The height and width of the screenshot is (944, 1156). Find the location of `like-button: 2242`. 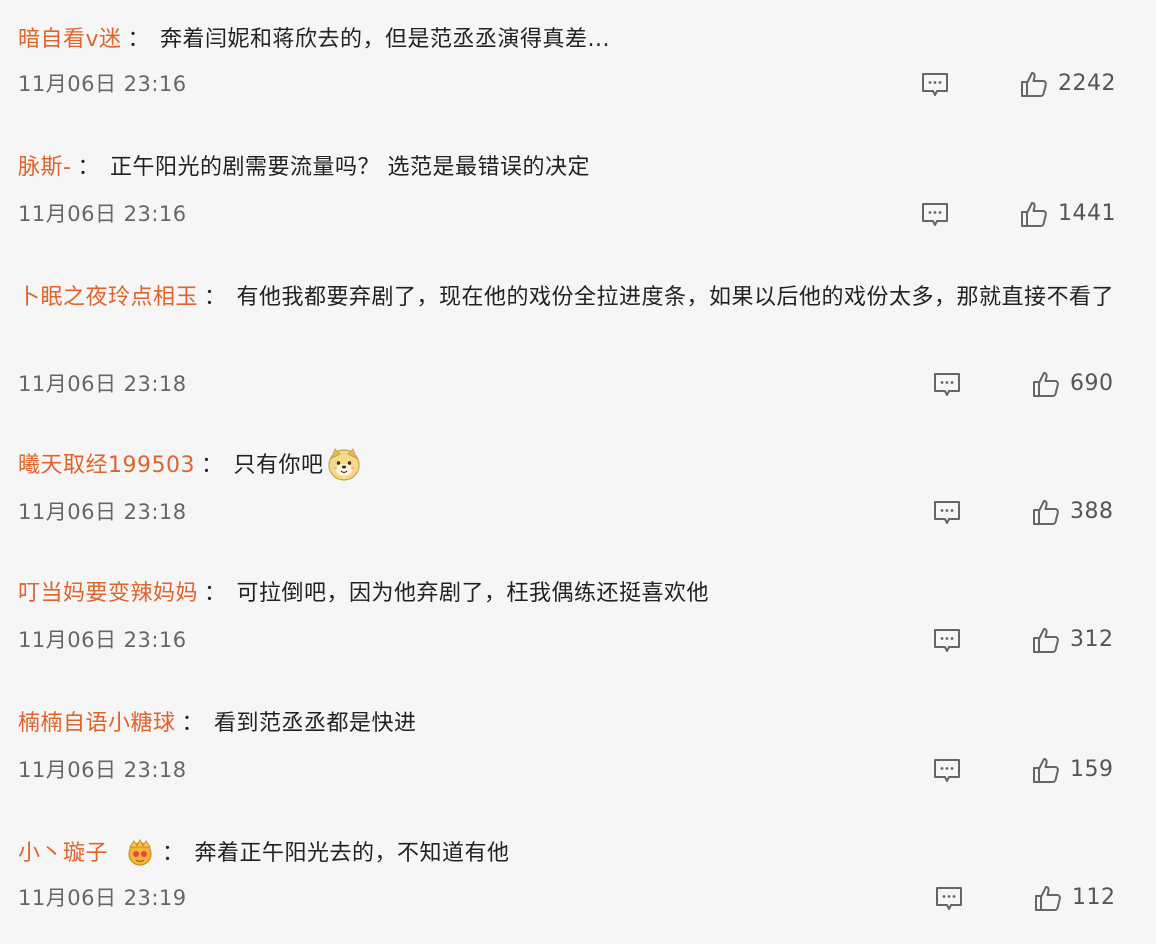

like-button: 2242 is located at coordinates (1068, 84).